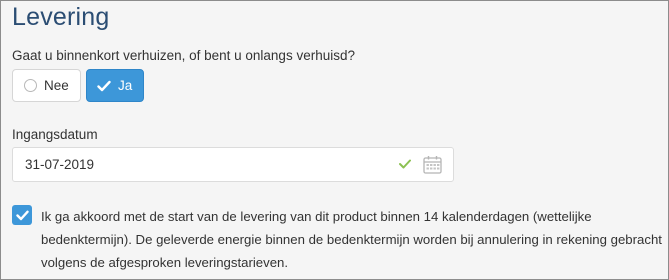 The image size is (669, 280). I want to click on start-date-value: 31-07-2019, so click(60, 164).